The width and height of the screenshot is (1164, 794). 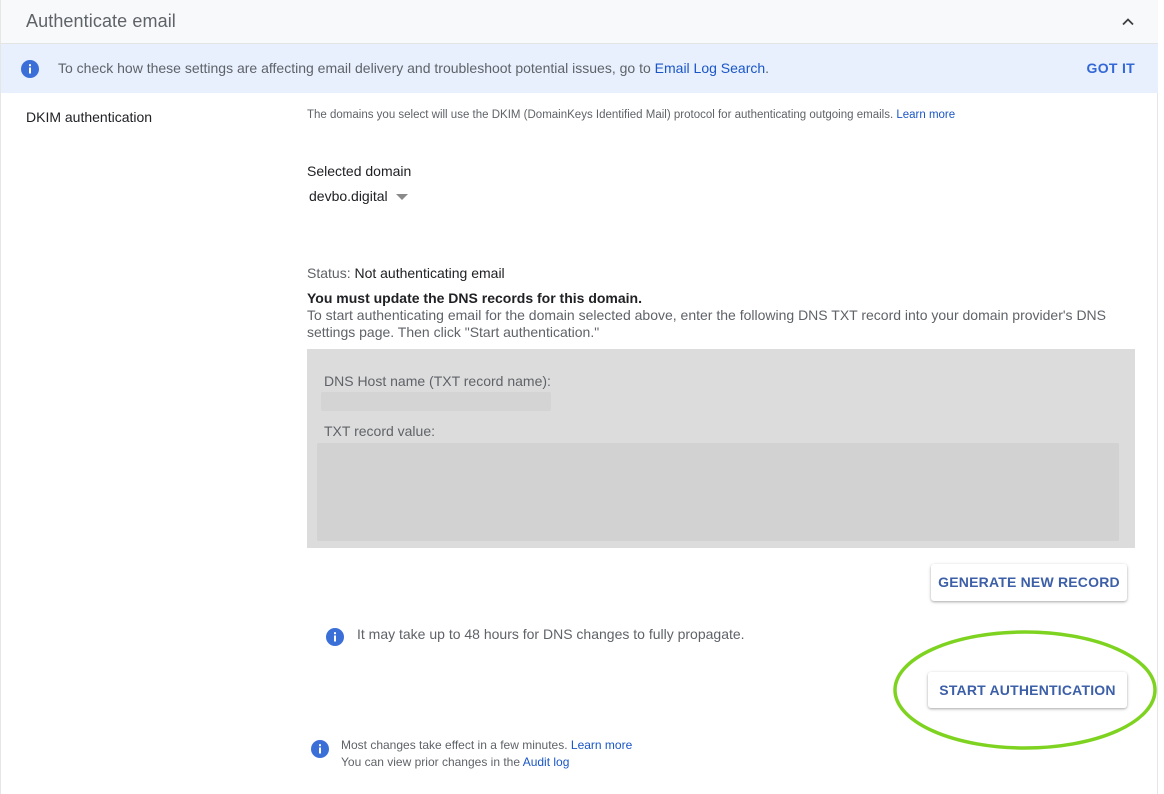 What do you see at coordinates (710, 68) in the screenshot?
I see `email-log-search-link: Email Log Search` at bounding box center [710, 68].